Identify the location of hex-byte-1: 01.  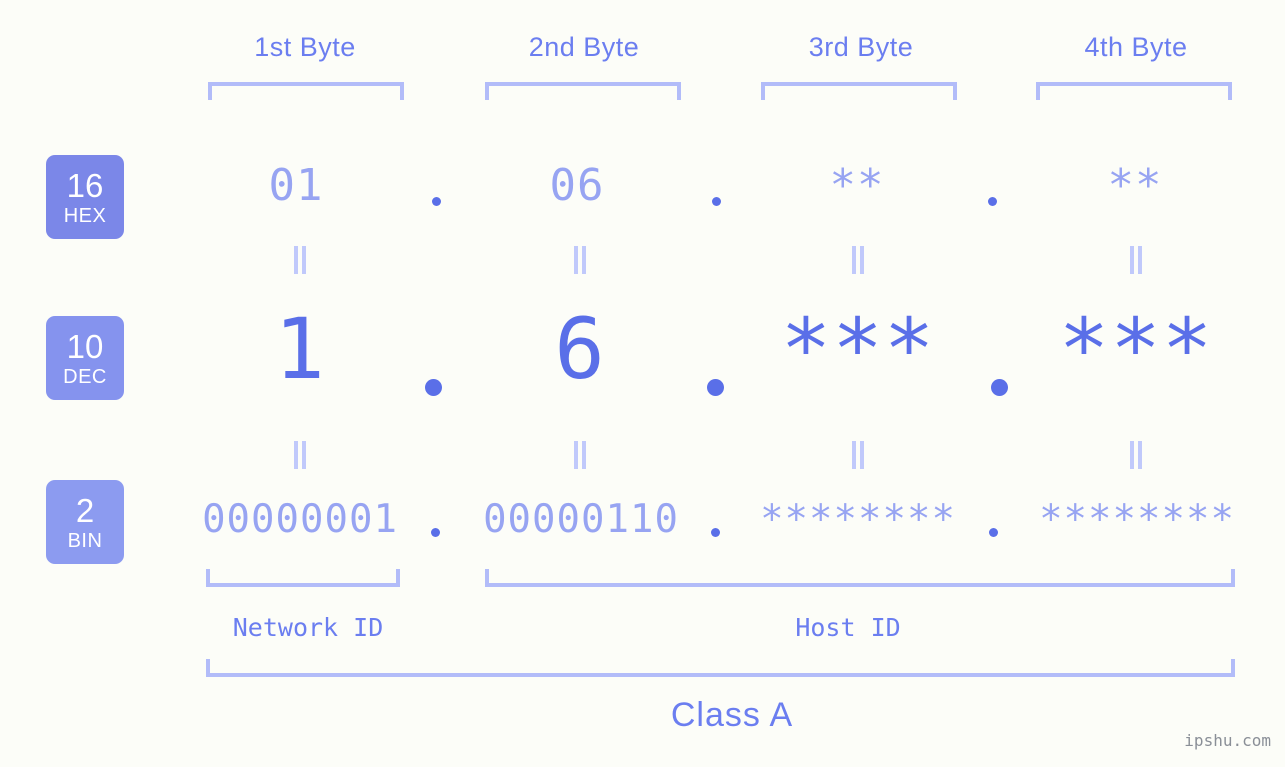
(296, 185).